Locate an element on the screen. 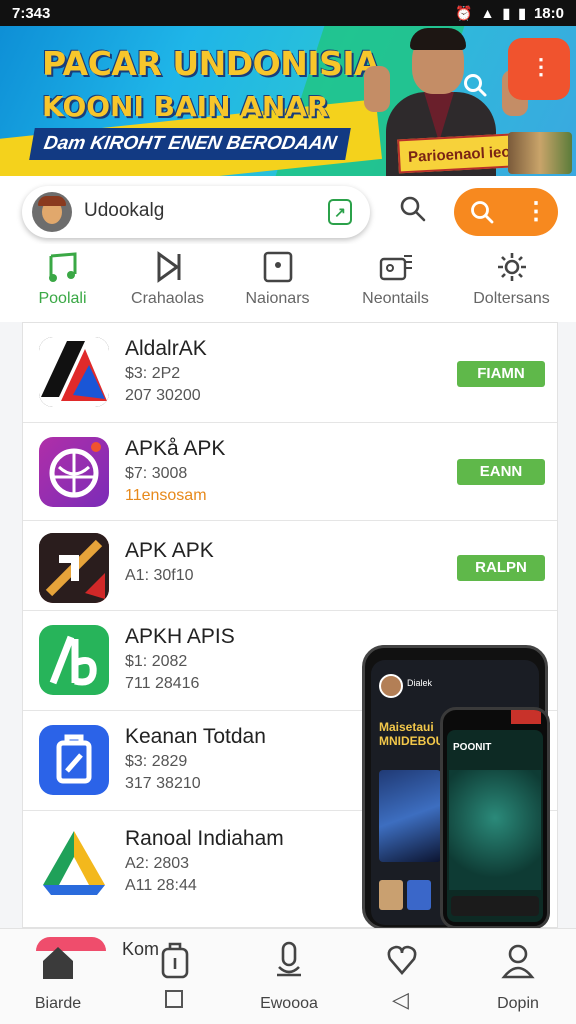 The image size is (576, 1024). app-price: A2: 2803 is located at coordinates (157, 863).